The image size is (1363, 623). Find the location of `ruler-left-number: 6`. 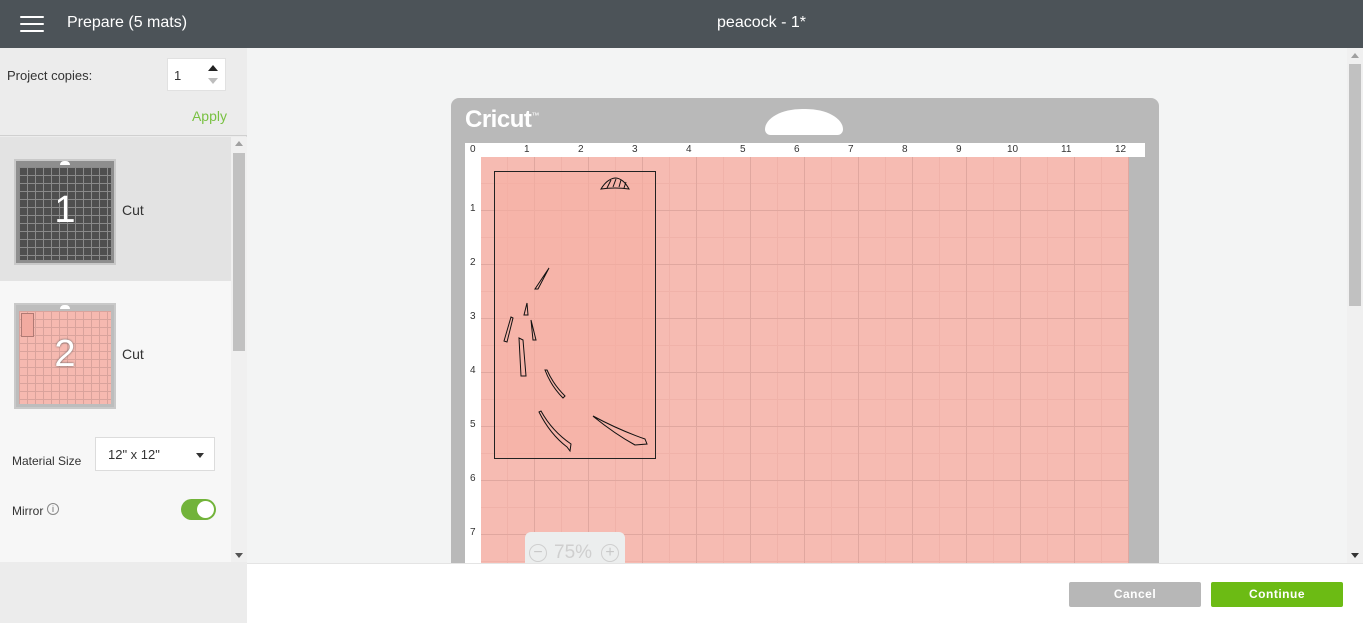

ruler-left-number: 6 is located at coordinates (473, 478).